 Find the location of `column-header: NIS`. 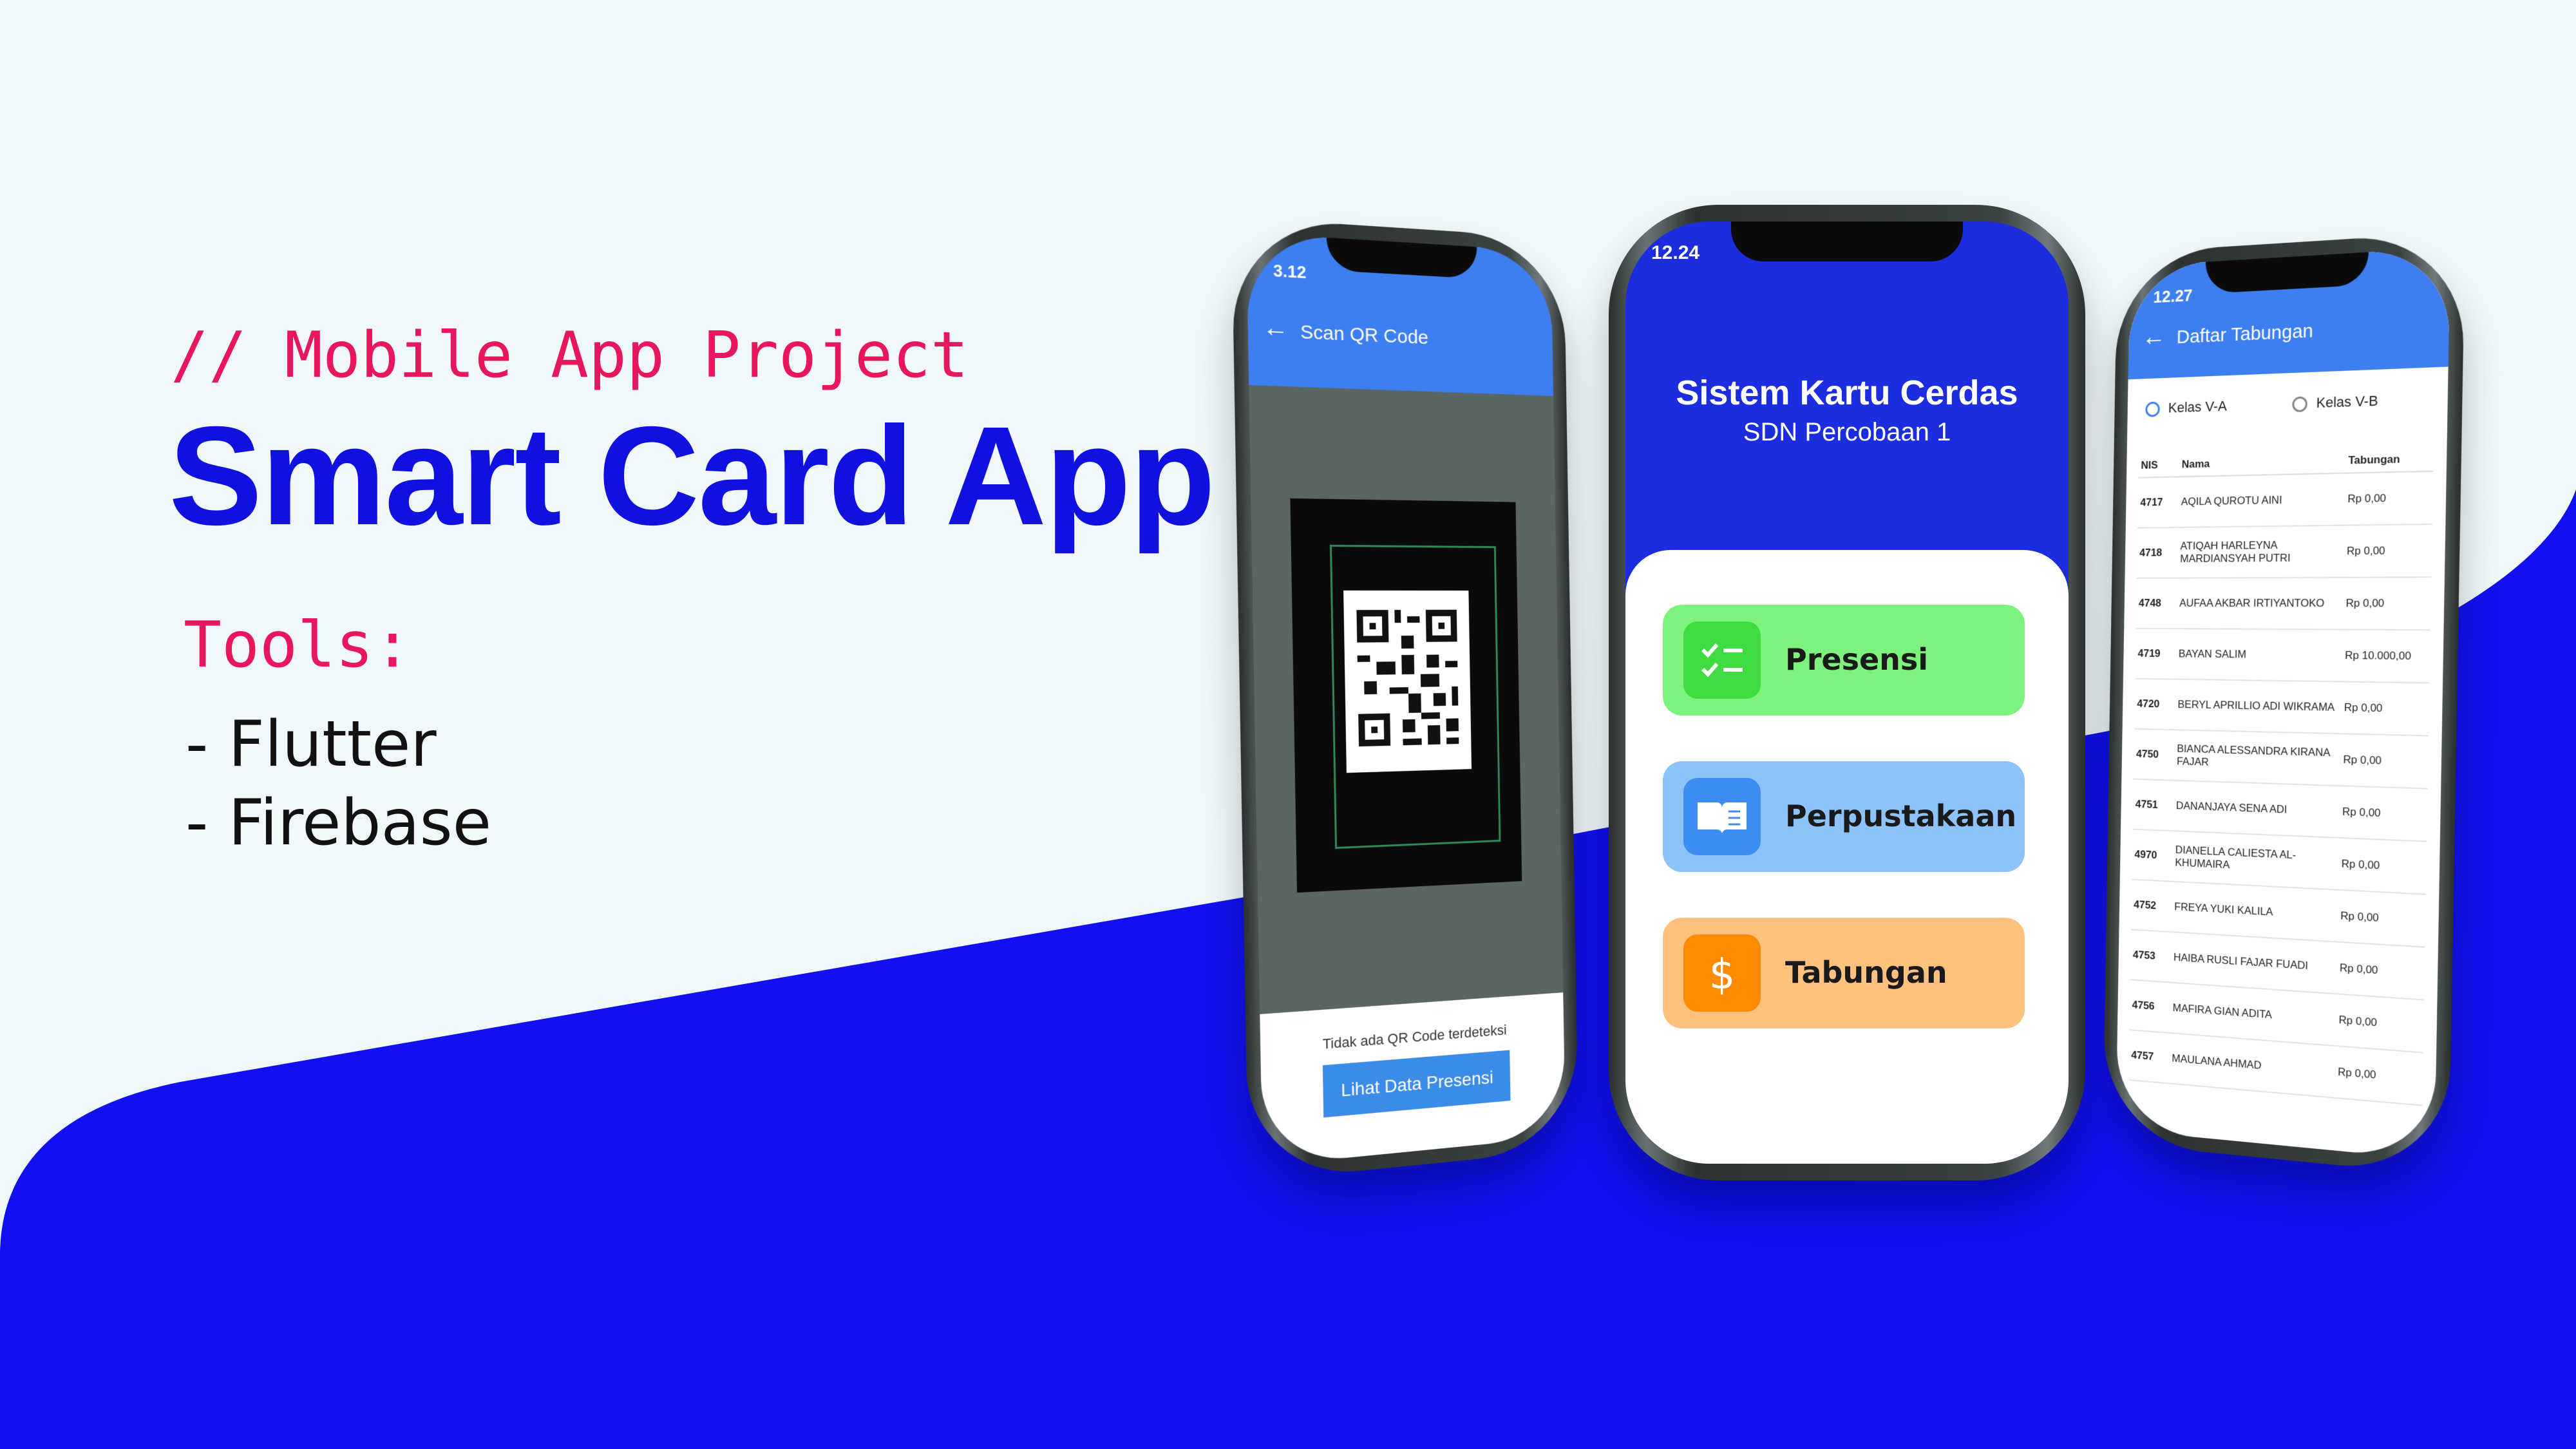

column-header: NIS is located at coordinates (2159, 465).